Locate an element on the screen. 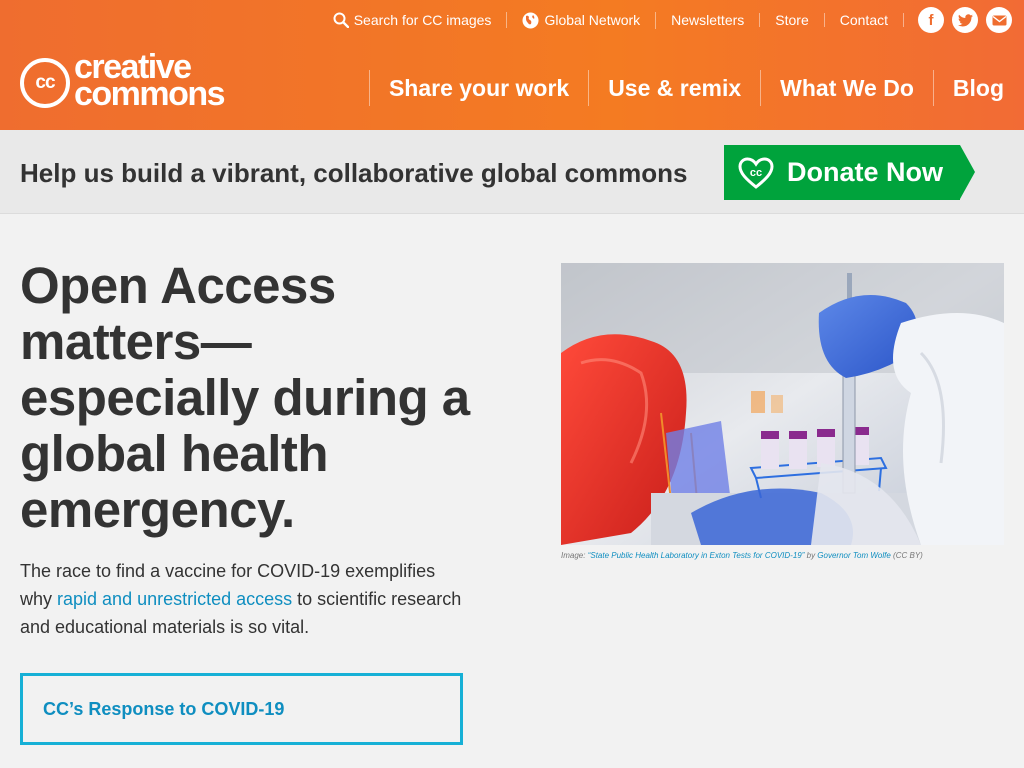  social-links: f is located at coordinates (965, 20).